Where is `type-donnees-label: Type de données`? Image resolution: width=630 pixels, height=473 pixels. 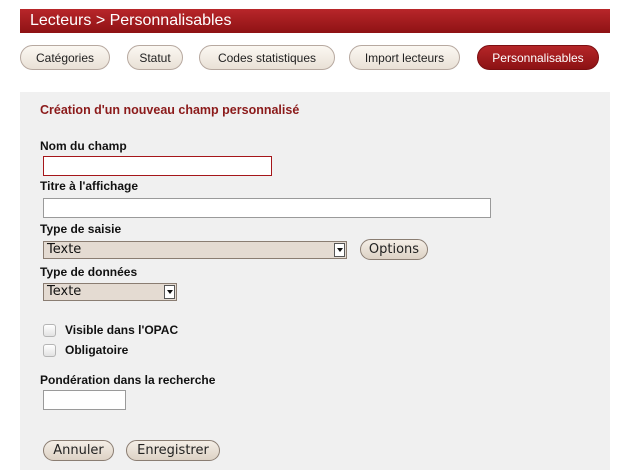
type-donnees-label: Type de données is located at coordinates (89, 272).